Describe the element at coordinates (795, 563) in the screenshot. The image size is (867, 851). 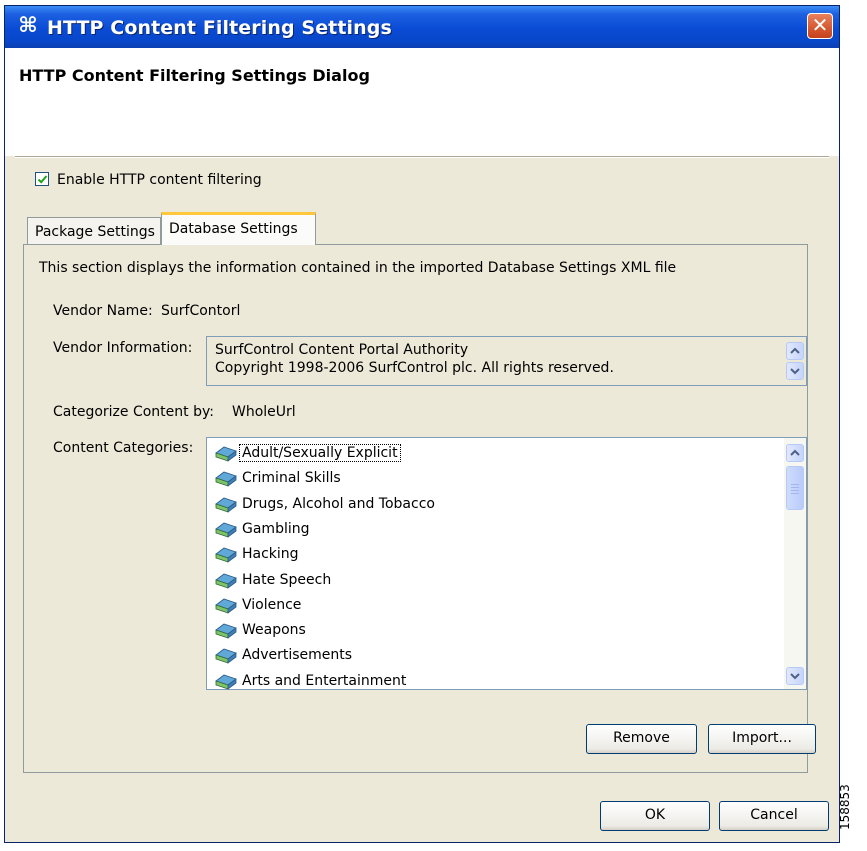
I see `categories-scrollbar` at that location.